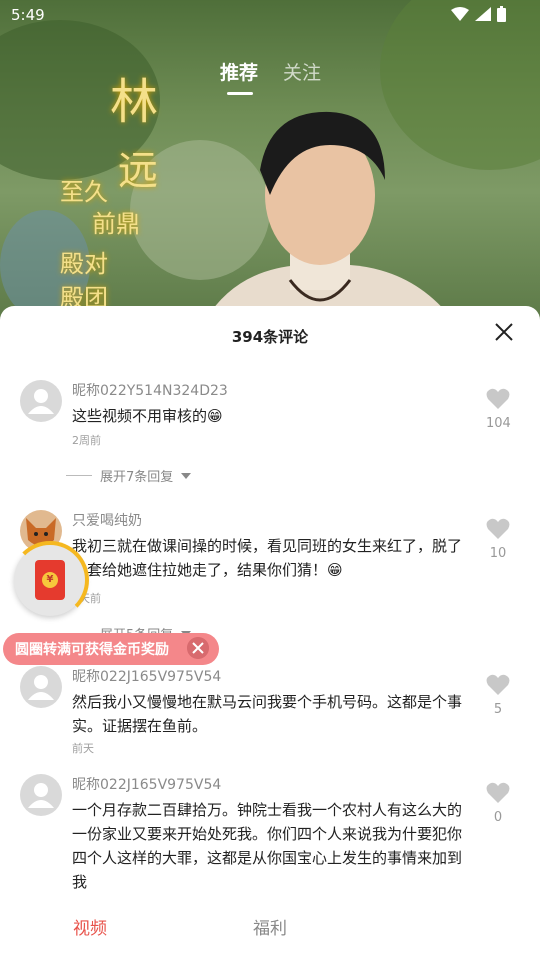 This screenshot has height=960, width=540. I want to click on reward-banner: 圆圈转满可获得金币奖励, so click(111, 649).